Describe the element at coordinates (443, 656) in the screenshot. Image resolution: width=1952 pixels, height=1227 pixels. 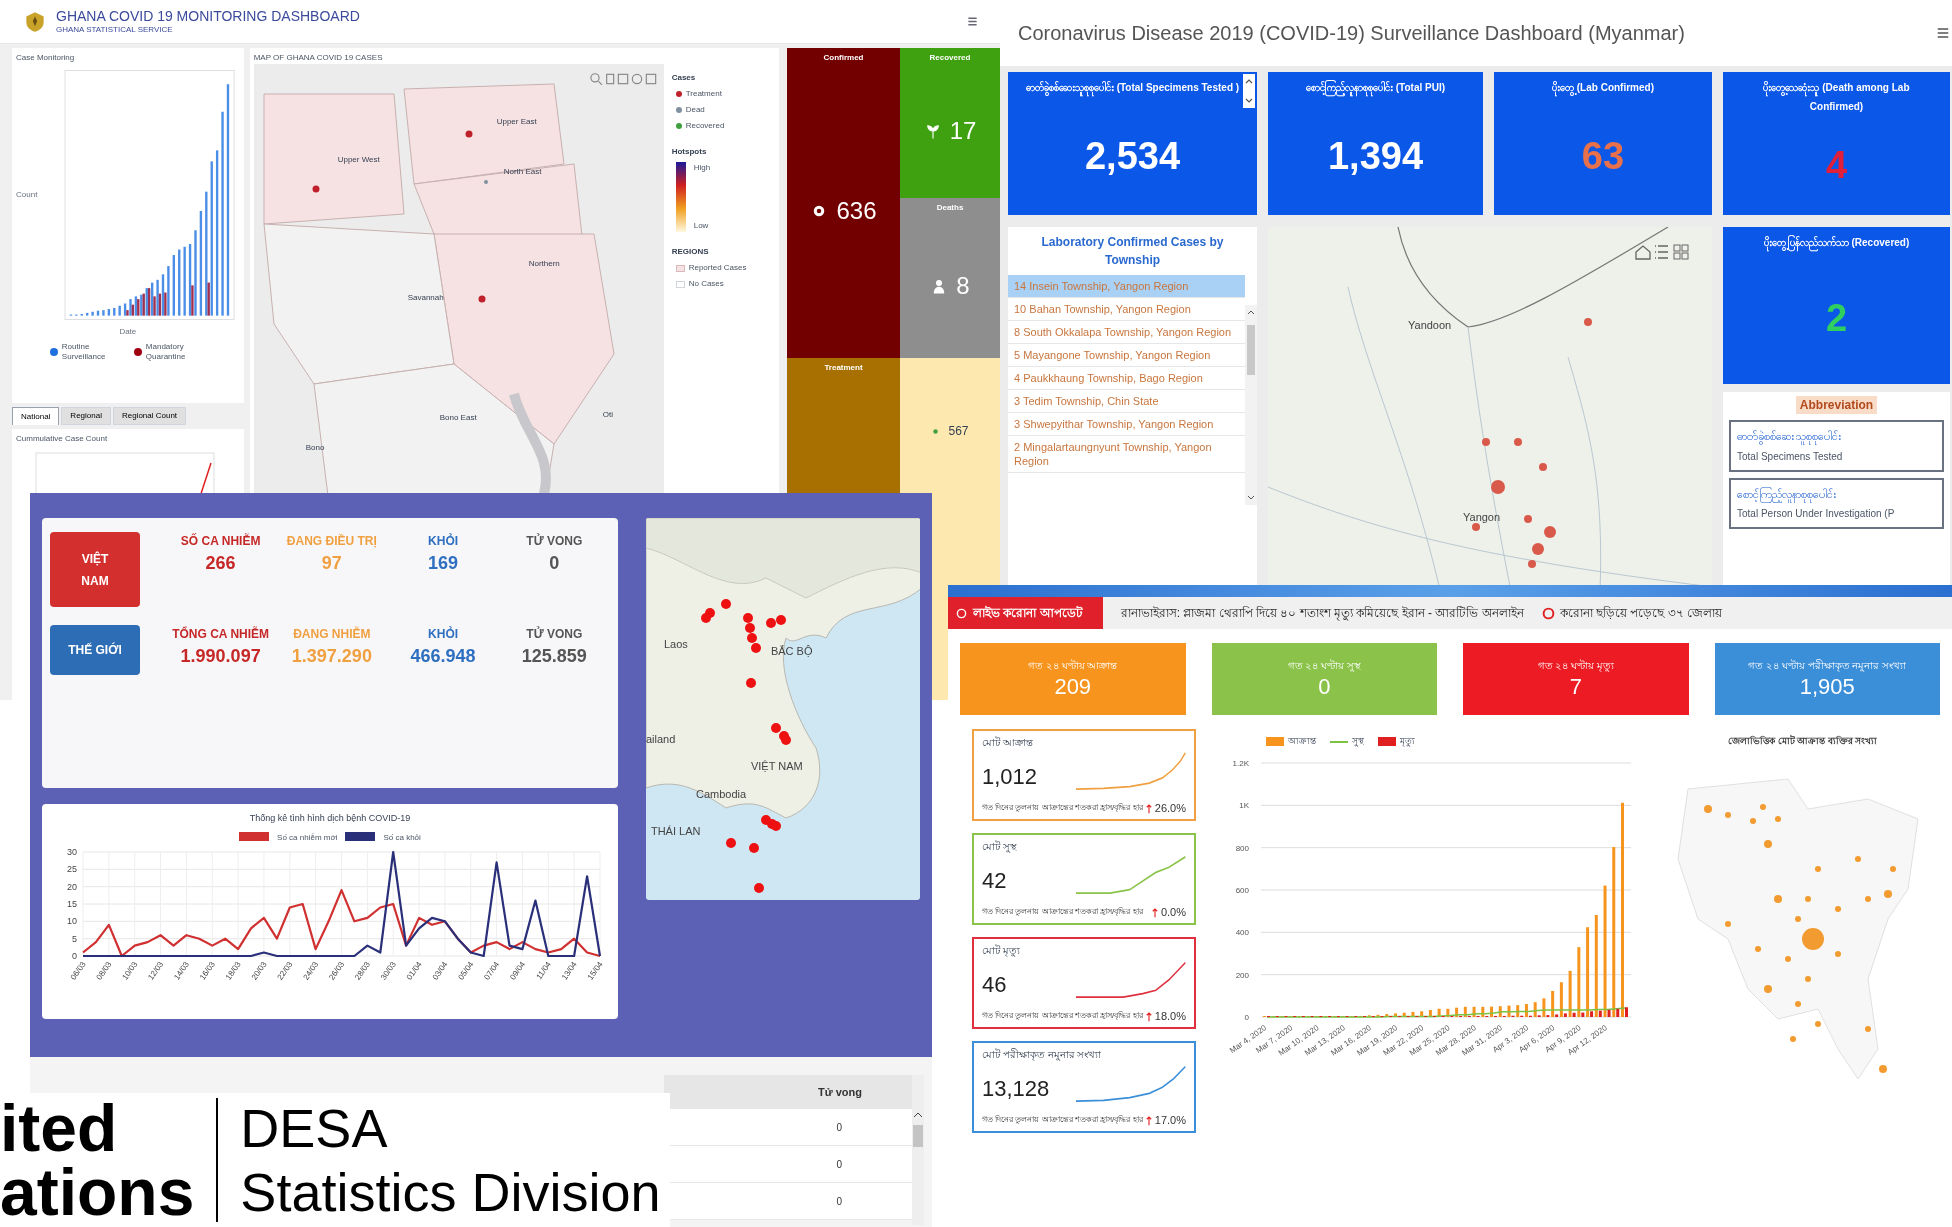
I see `stat-value: 466.948` at that location.